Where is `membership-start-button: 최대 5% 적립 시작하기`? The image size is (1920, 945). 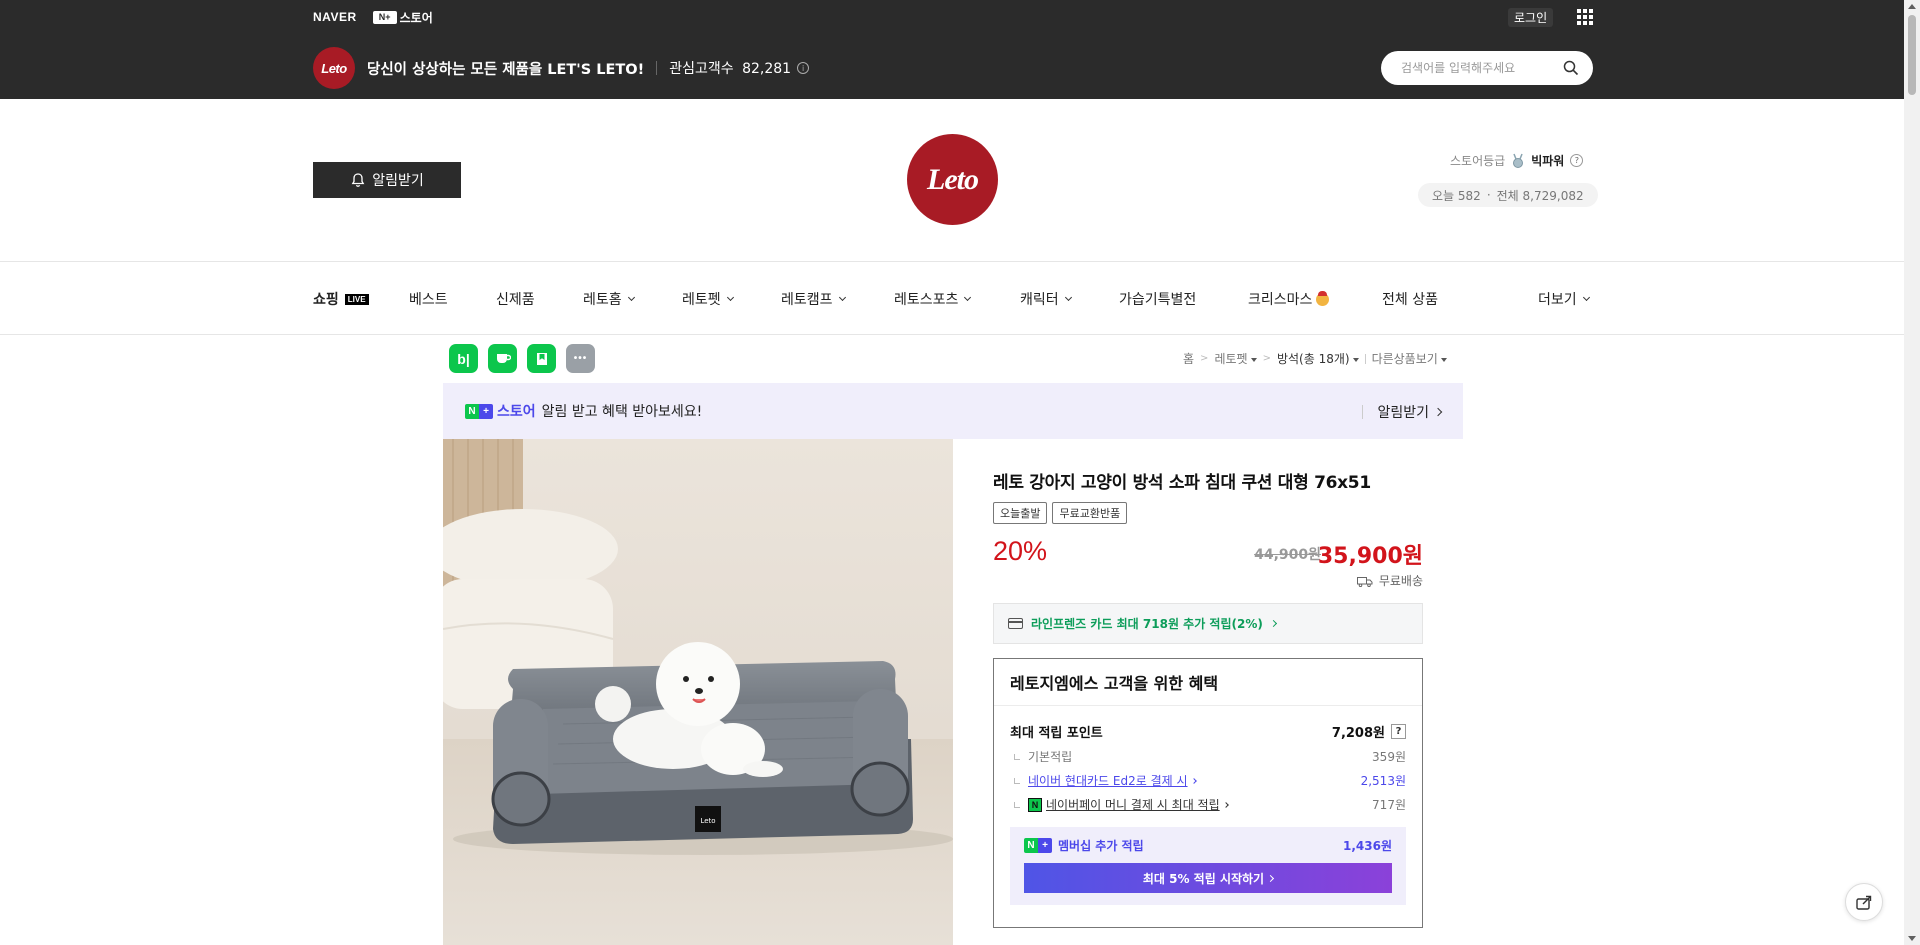
membership-start-button: 최대 5% 적립 시작하기 is located at coordinates (1208, 878).